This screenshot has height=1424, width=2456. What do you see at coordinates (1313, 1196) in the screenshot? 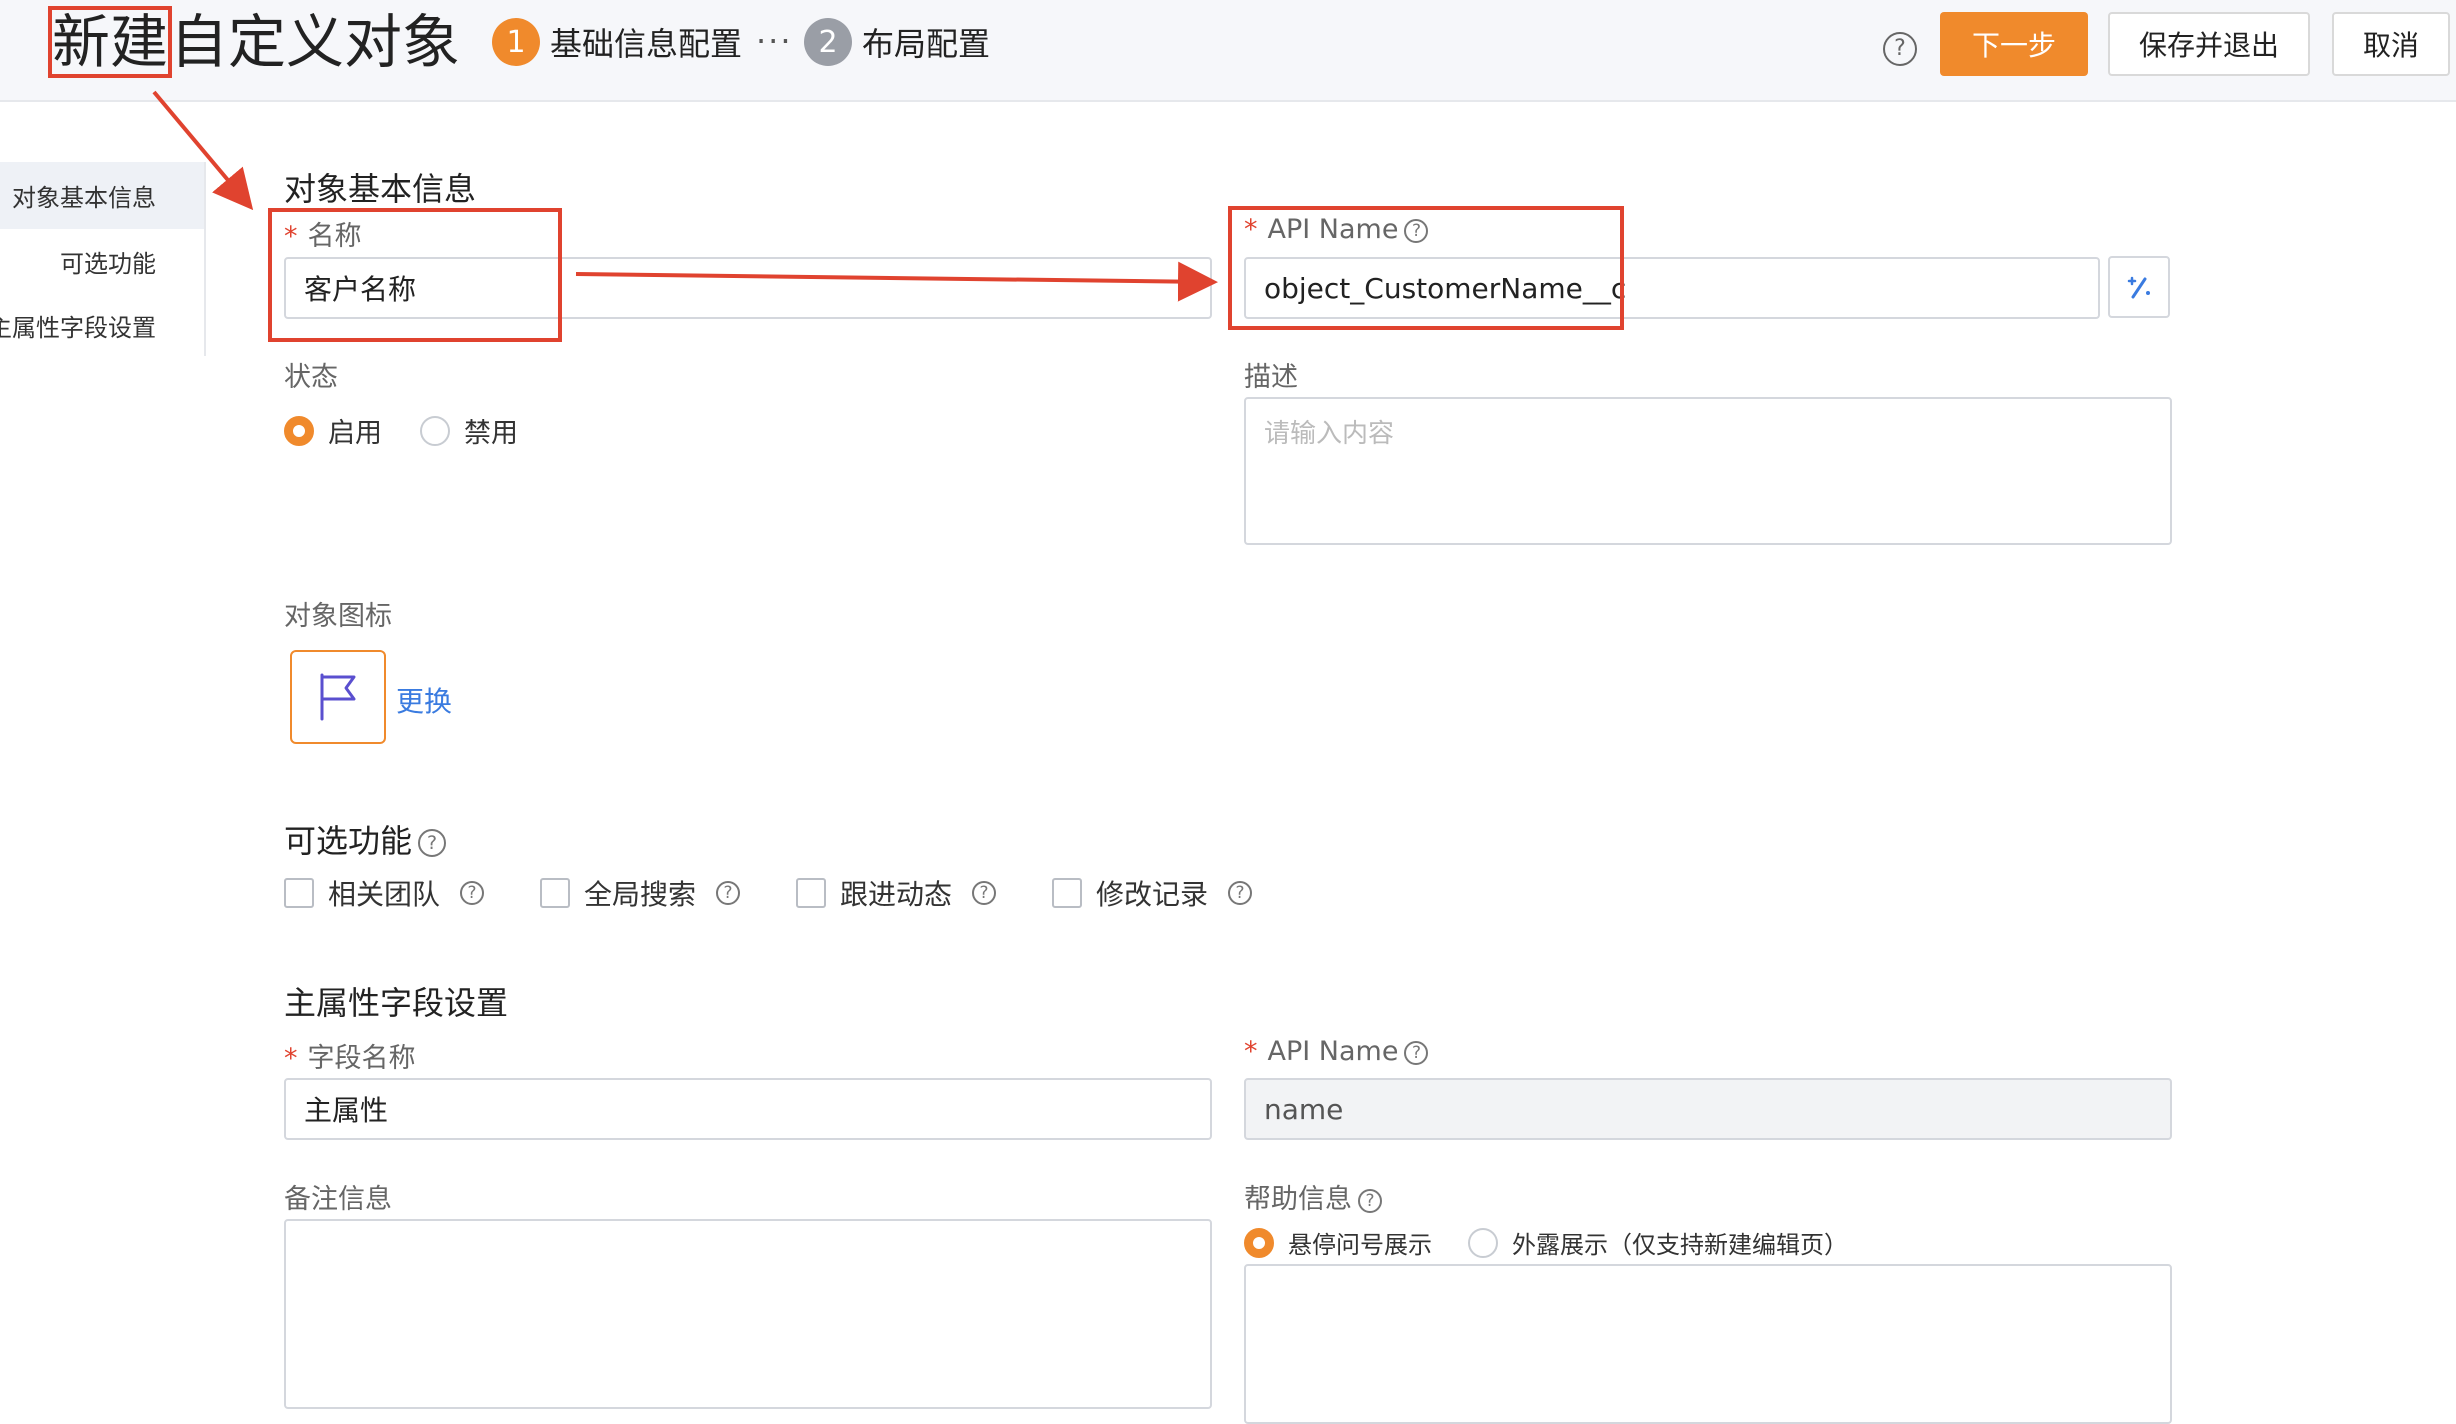
I see `help-info-label: 帮助信息?` at bounding box center [1313, 1196].